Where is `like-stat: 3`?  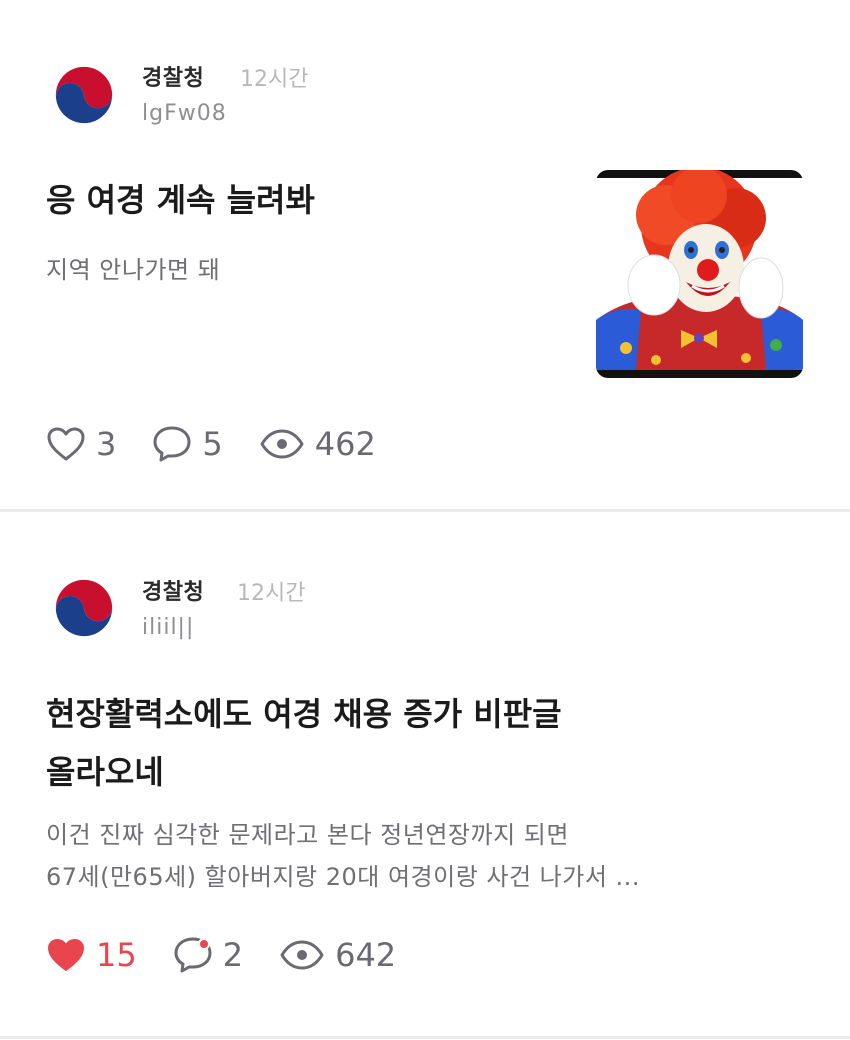 like-stat: 3 is located at coordinates (81, 444).